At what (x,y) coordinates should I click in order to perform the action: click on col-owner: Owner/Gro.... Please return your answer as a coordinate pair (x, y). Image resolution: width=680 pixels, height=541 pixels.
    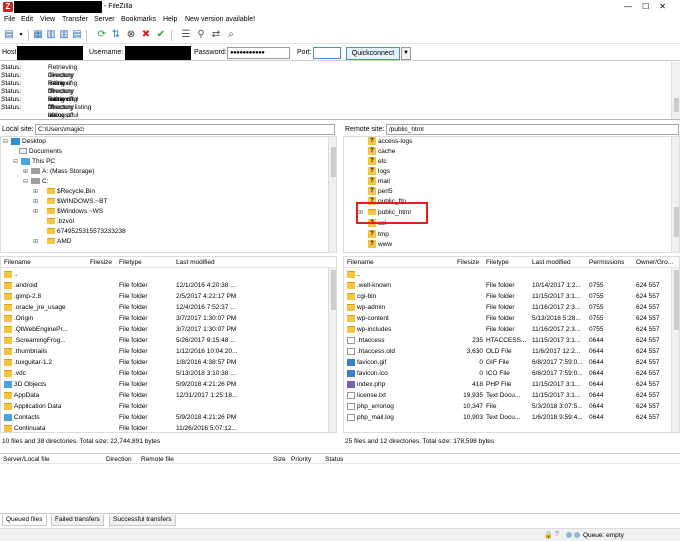
    Looking at the image, I should click on (654, 262).